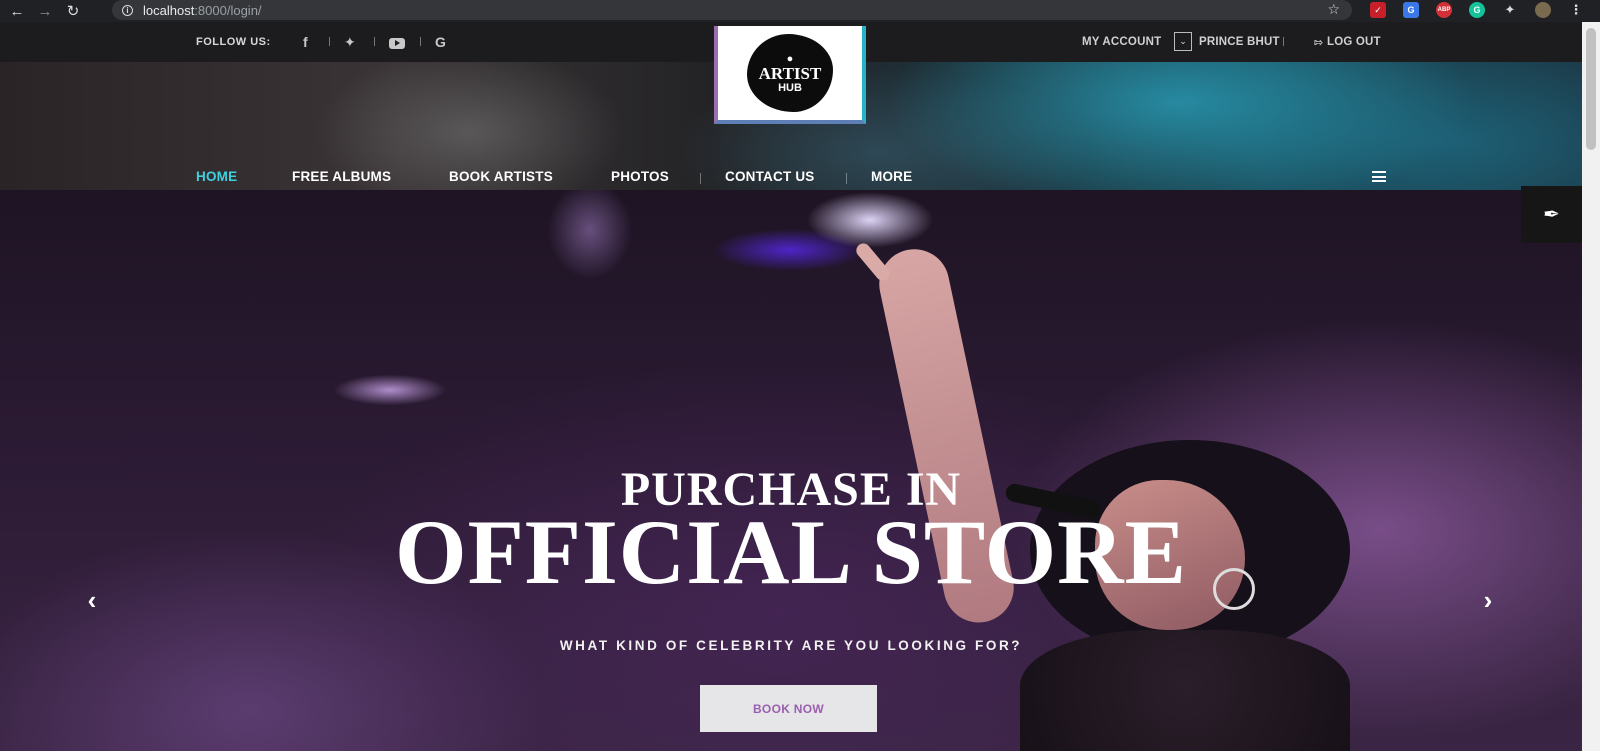 Image resolution: width=1600 pixels, height=751 pixels. What do you see at coordinates (1411, 10) in the screenshot?
I see `google-translate-icon: G` at bounding box center [1411, 10].